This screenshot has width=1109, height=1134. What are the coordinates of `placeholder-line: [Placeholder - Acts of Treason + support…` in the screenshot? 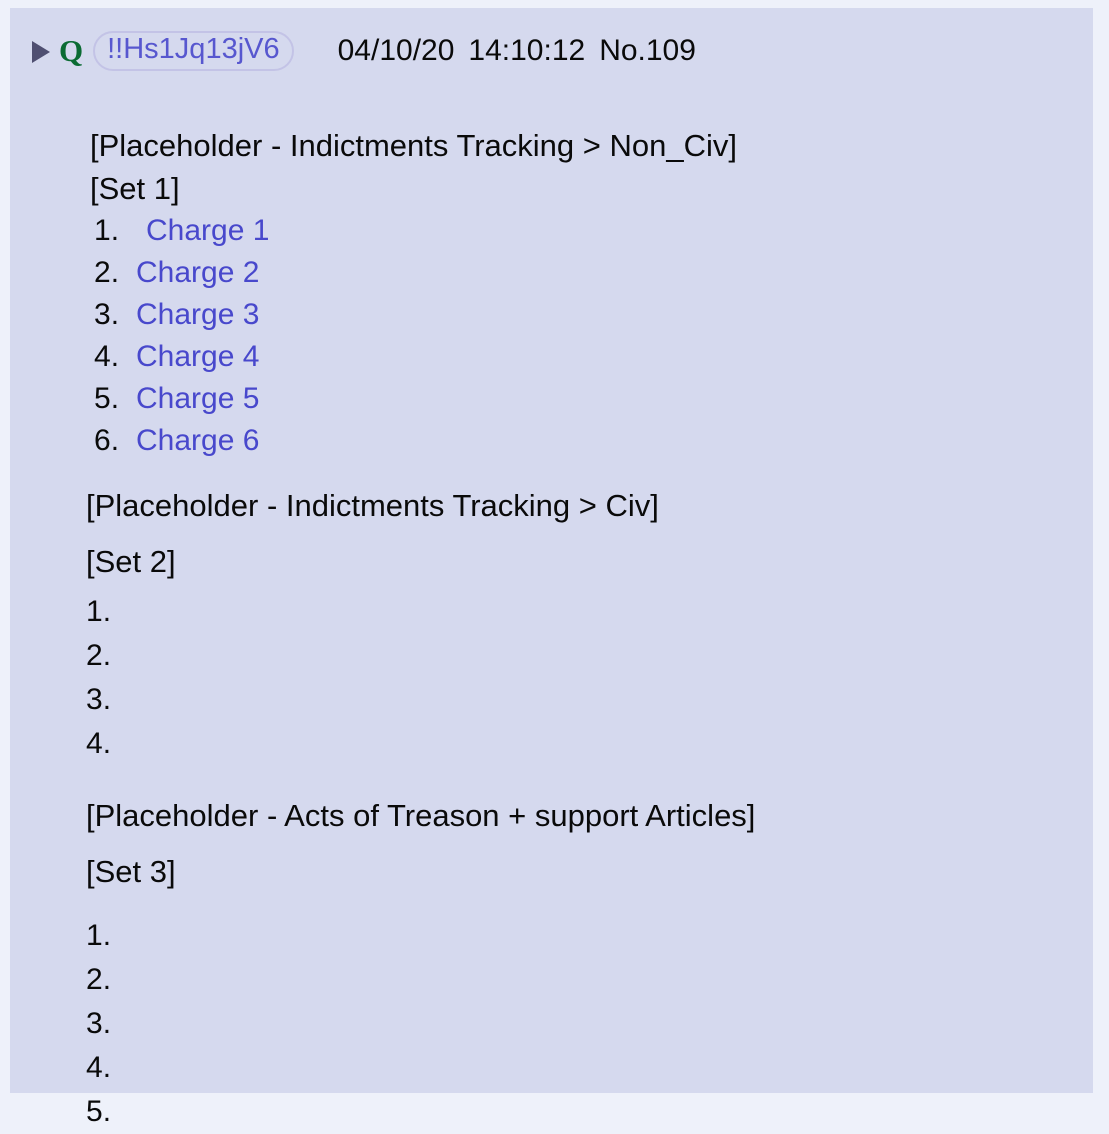 It's located at (421, 815).